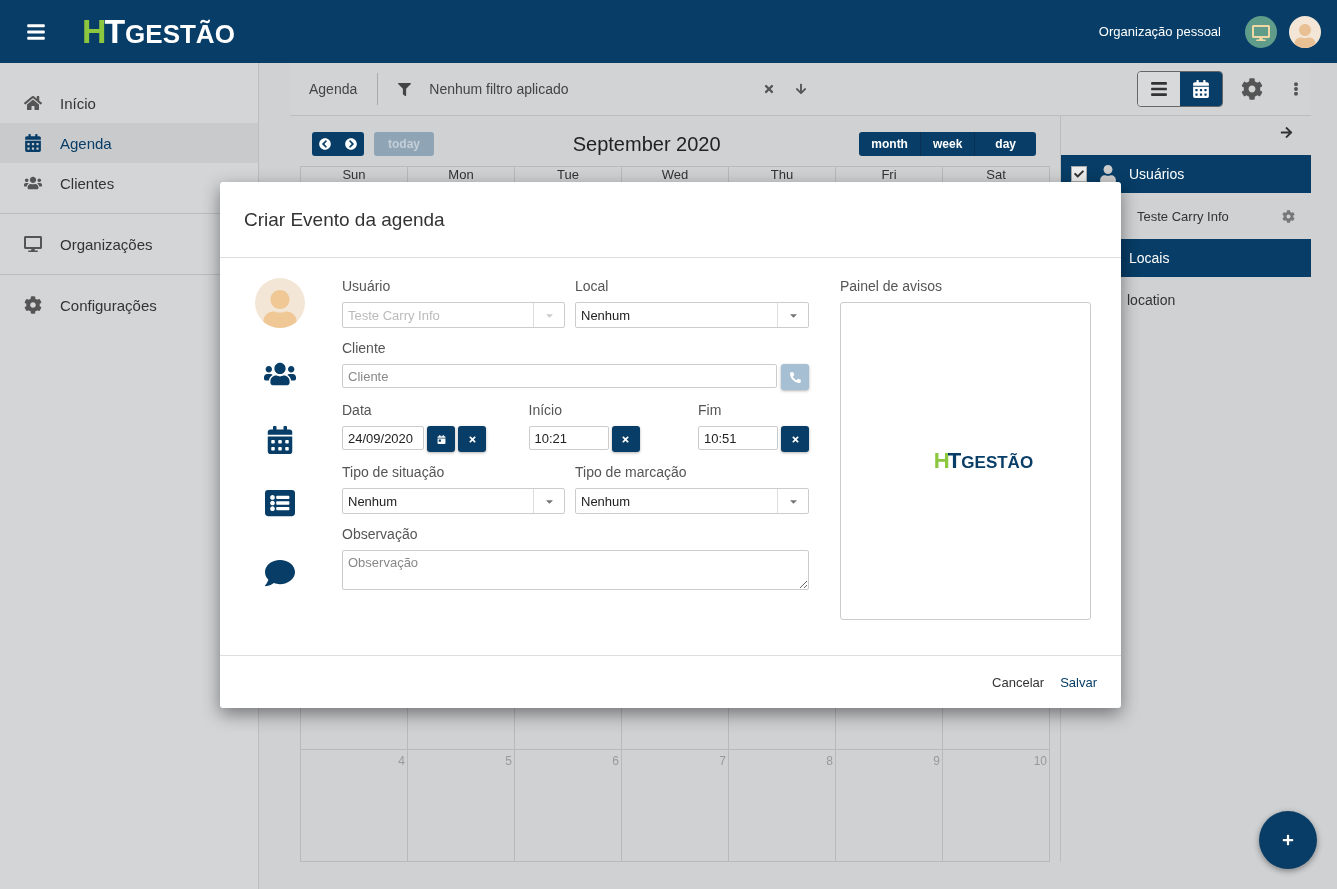 The image size is (1337, 889). I want to click on field-label: Painel de avisos, so click(891, 287).